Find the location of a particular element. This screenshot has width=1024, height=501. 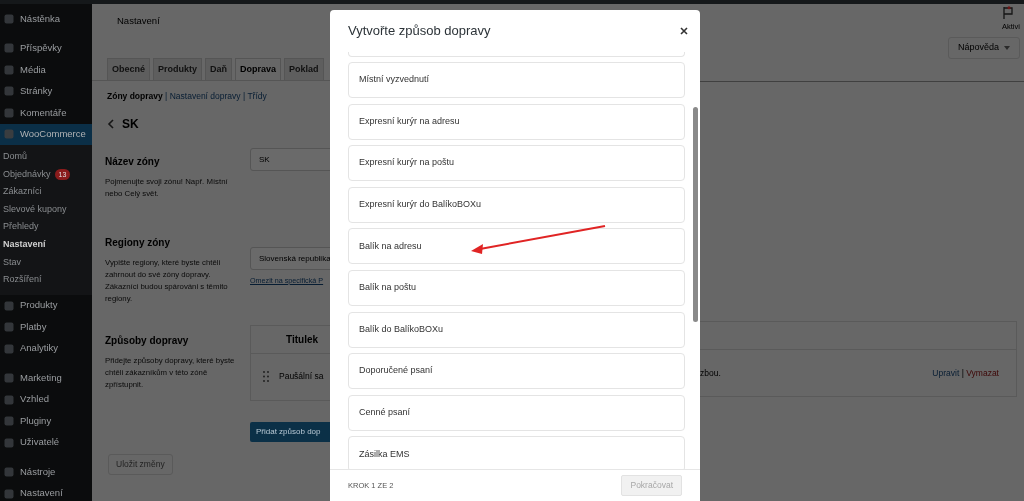

table-cell: Paušální sa is located at coordinates (301, 377).